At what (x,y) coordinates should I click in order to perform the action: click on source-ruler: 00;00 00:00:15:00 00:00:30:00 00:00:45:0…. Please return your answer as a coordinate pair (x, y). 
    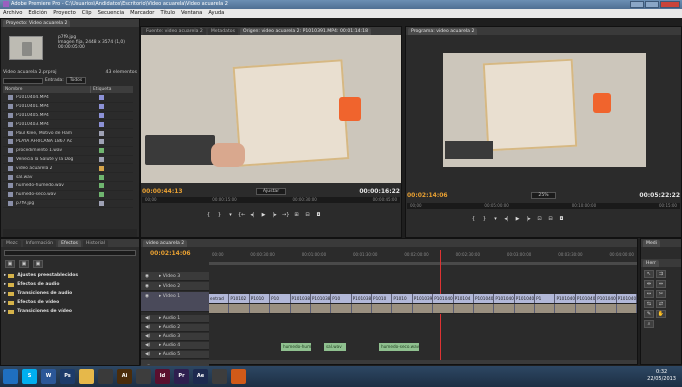
    Looking at the image, I should click on (271, 200).